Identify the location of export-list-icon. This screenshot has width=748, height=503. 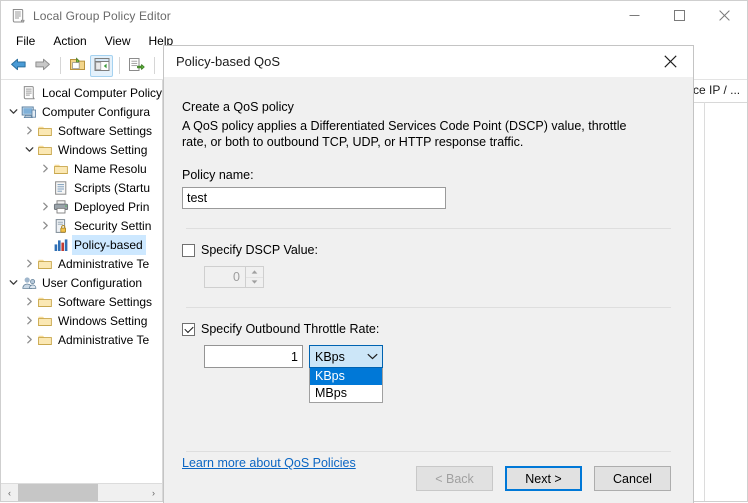
(136, 66).